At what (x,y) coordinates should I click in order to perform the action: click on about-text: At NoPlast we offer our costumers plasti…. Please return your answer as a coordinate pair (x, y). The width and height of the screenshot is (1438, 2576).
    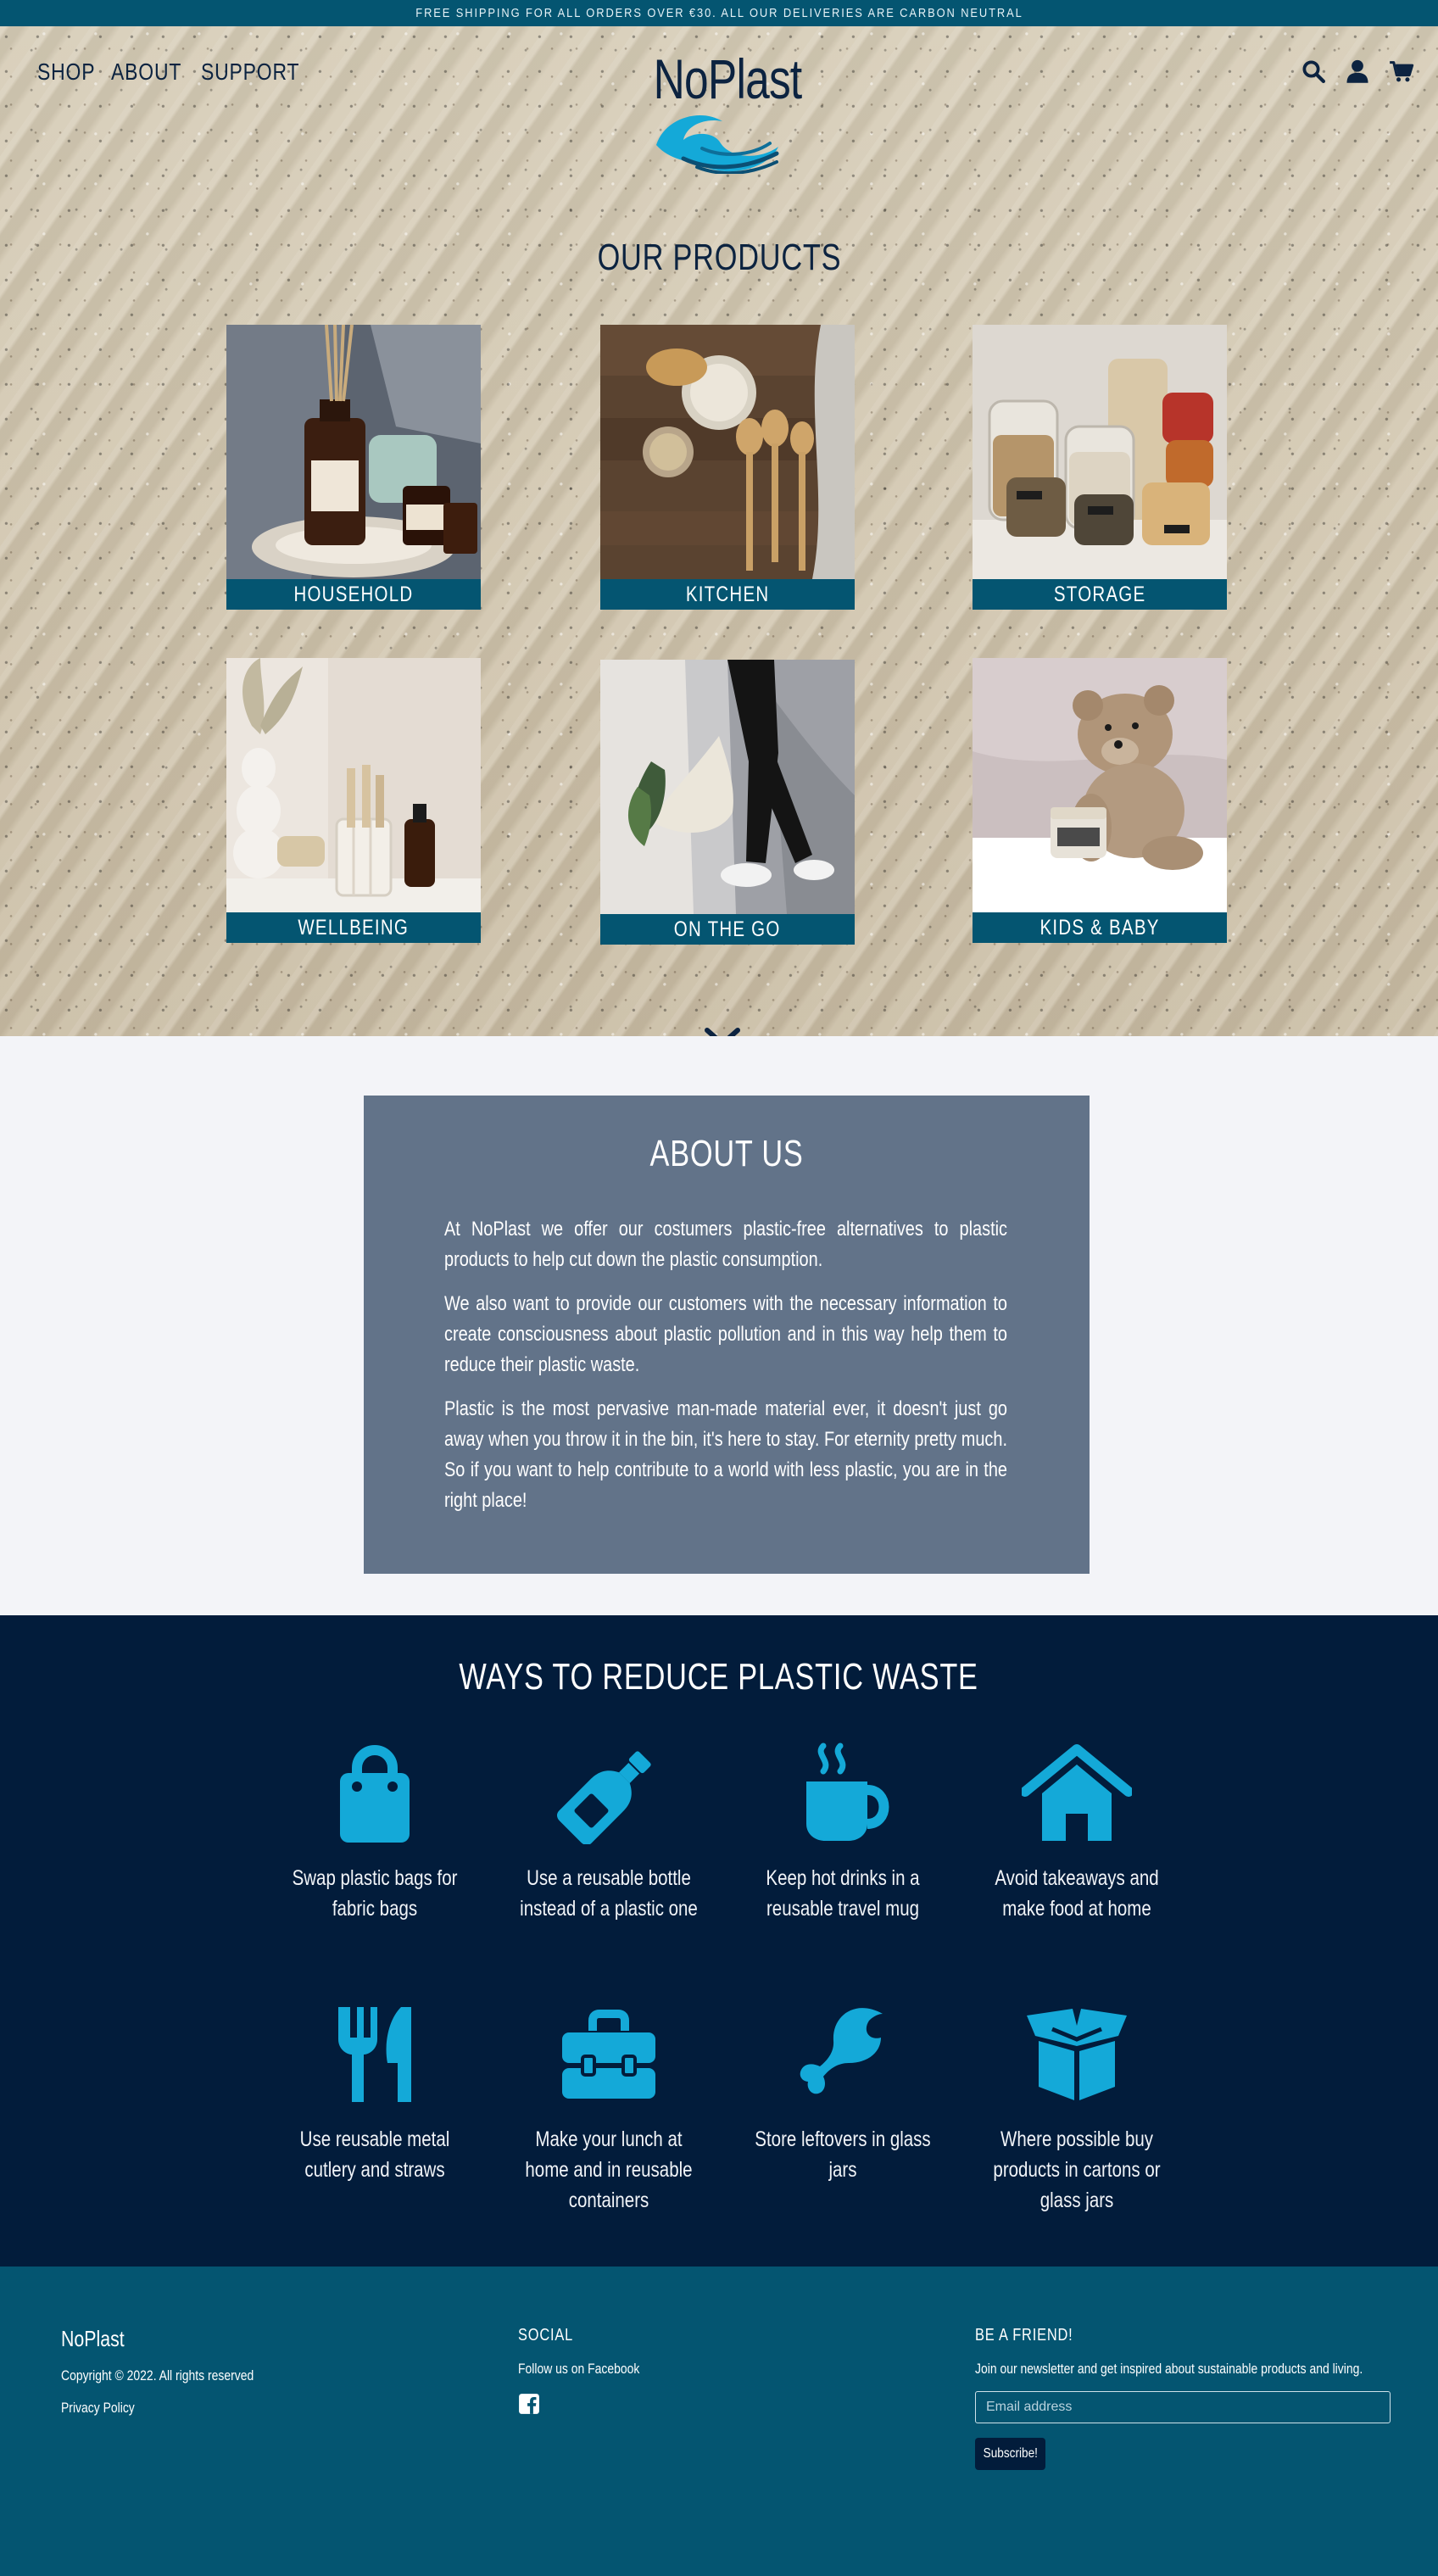
    Looking at the image, I should click on (725, 1372).